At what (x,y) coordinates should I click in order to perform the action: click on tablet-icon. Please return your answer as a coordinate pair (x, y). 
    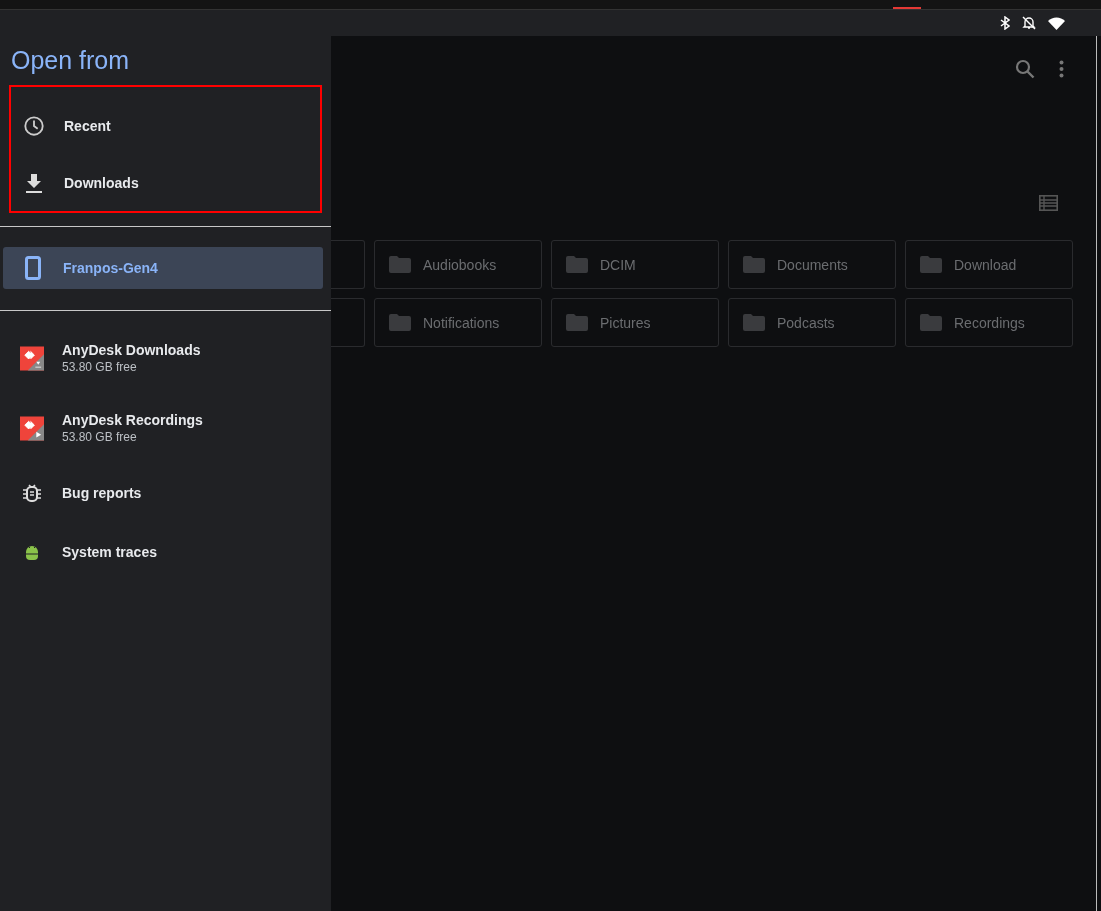
    Looking at the image, I should click on (33, 268).